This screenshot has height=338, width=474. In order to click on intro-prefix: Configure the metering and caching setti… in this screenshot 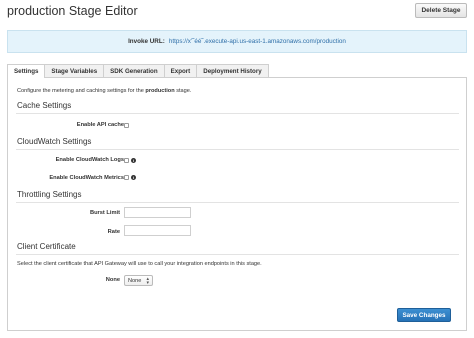, I will do `click(81, 91)`.